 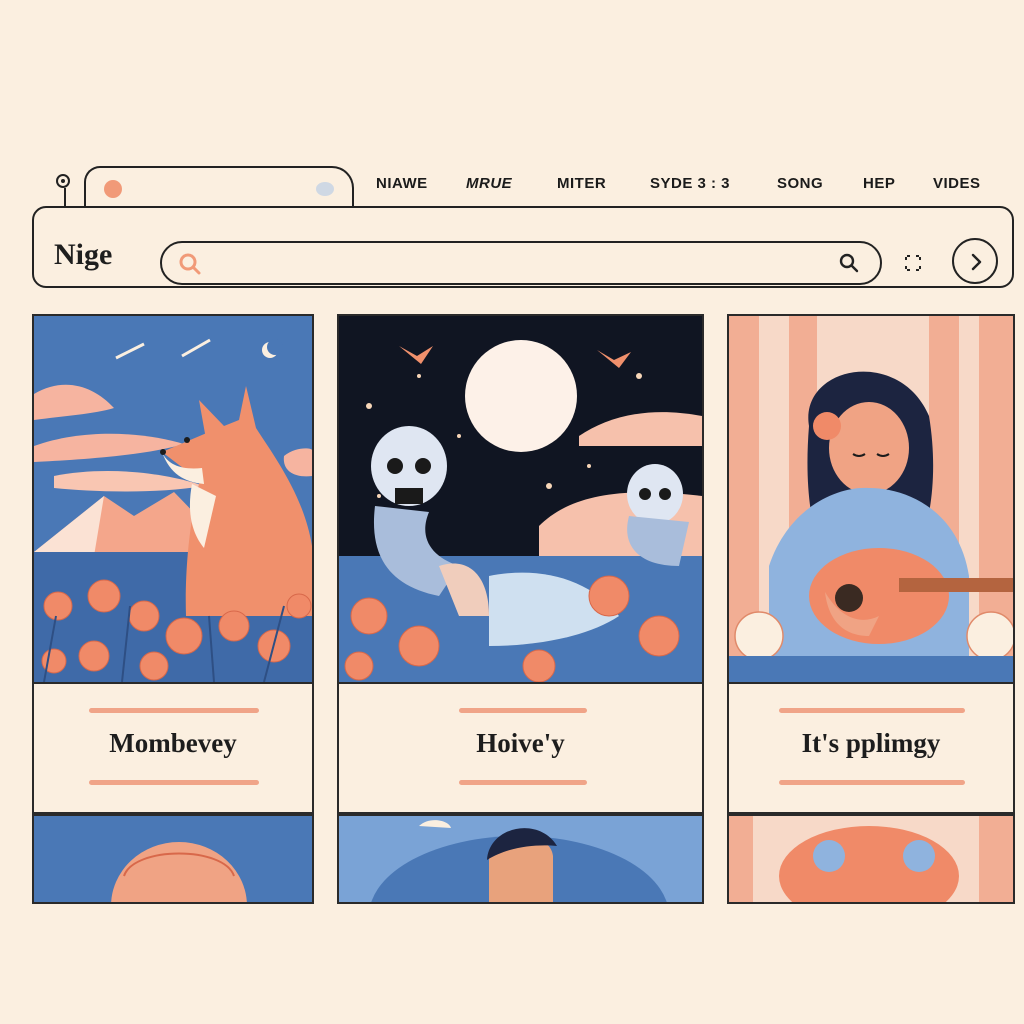 I want to click on card-3: It's pplimgy, so click(x=871, y=564).